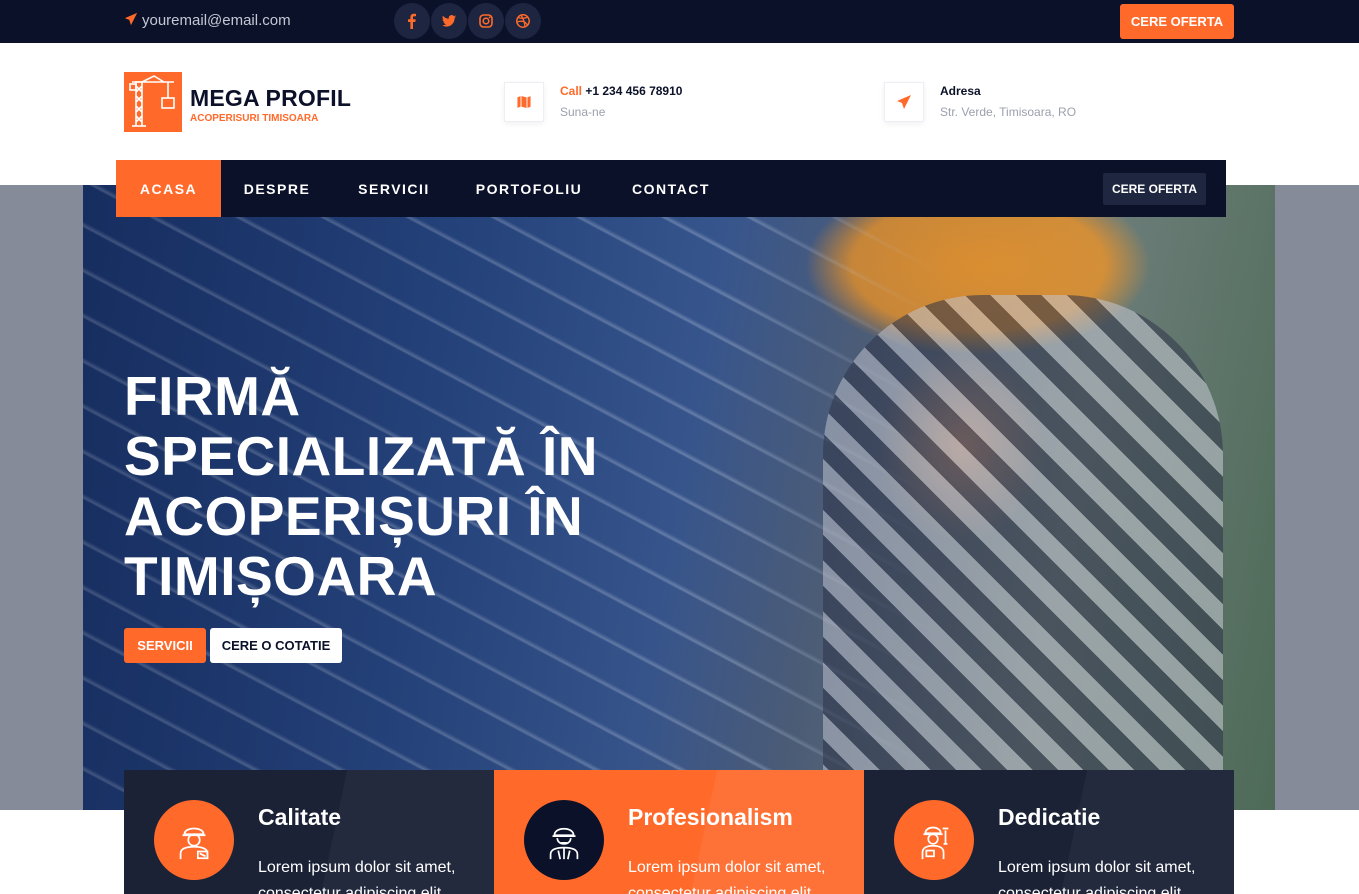  I want to click on brand: MEGA PROFIL ACOPERISURI TIMISOARA, so click(270, 104).